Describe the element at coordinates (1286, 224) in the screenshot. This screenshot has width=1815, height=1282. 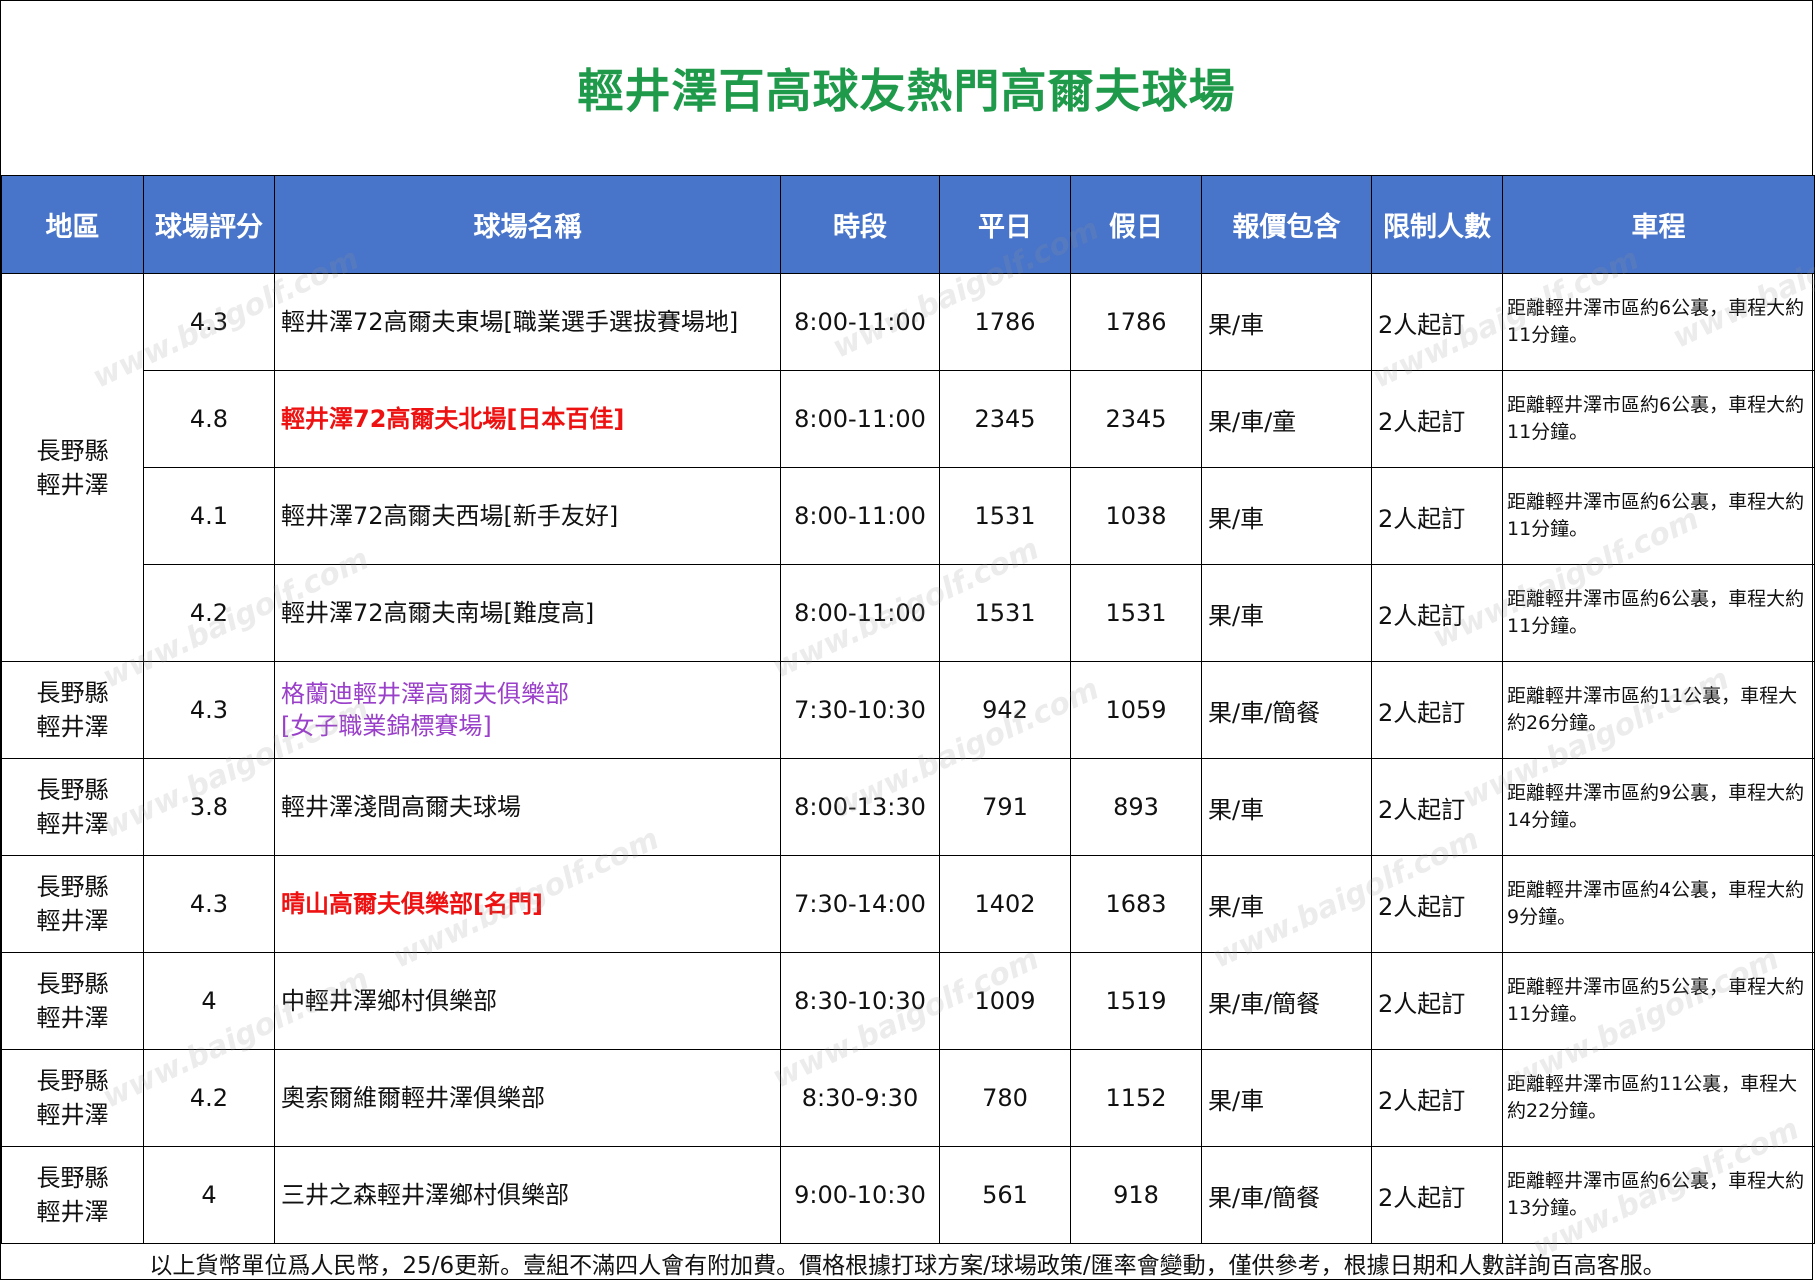
I see `column-header: 報價包含` at that location.